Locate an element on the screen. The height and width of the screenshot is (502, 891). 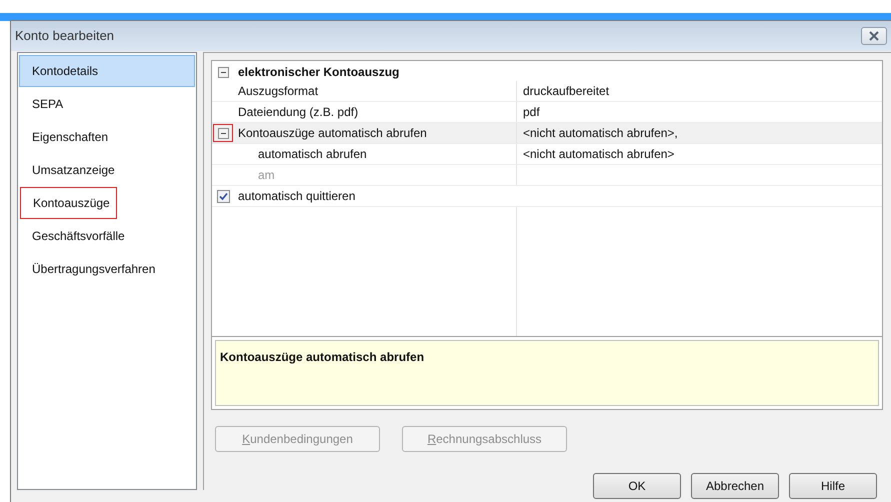
dialog-button: Hilfe is located at coordinates (833, 486).